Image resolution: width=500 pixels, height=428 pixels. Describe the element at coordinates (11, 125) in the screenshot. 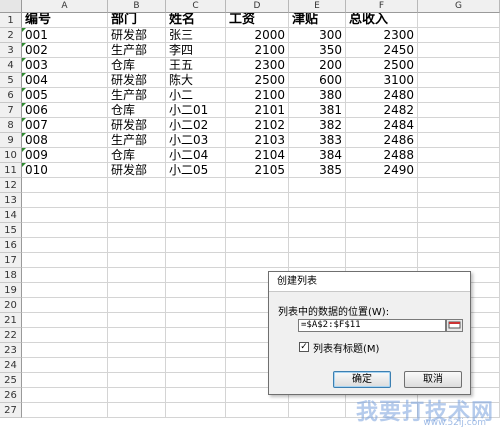

I see `row-header: 8` at that location.